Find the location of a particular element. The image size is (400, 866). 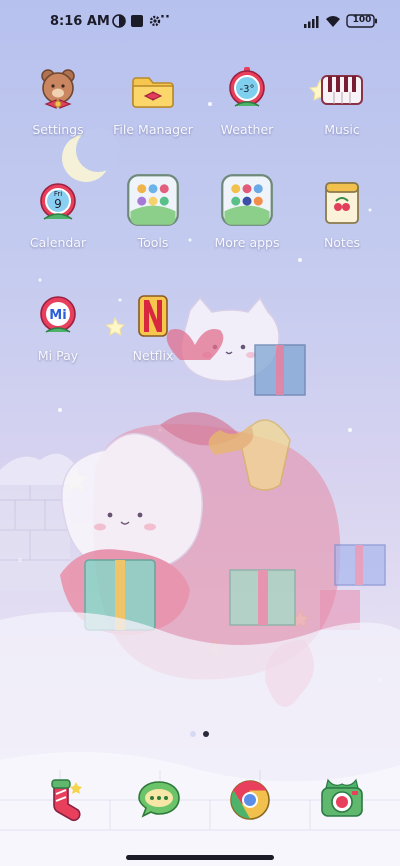

app-music: Music is located at coordinates (342, 116).